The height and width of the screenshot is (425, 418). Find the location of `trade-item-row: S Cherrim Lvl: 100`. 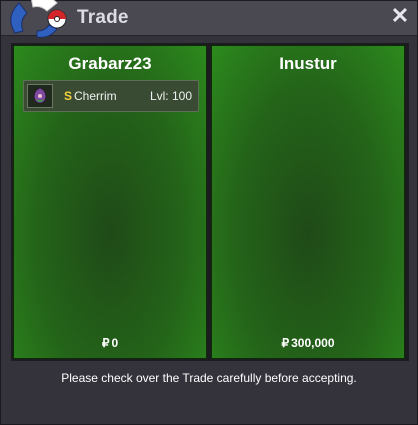

trade-item-row: S Cherrim Lvl: 100 is located at coordinates (111, 96).